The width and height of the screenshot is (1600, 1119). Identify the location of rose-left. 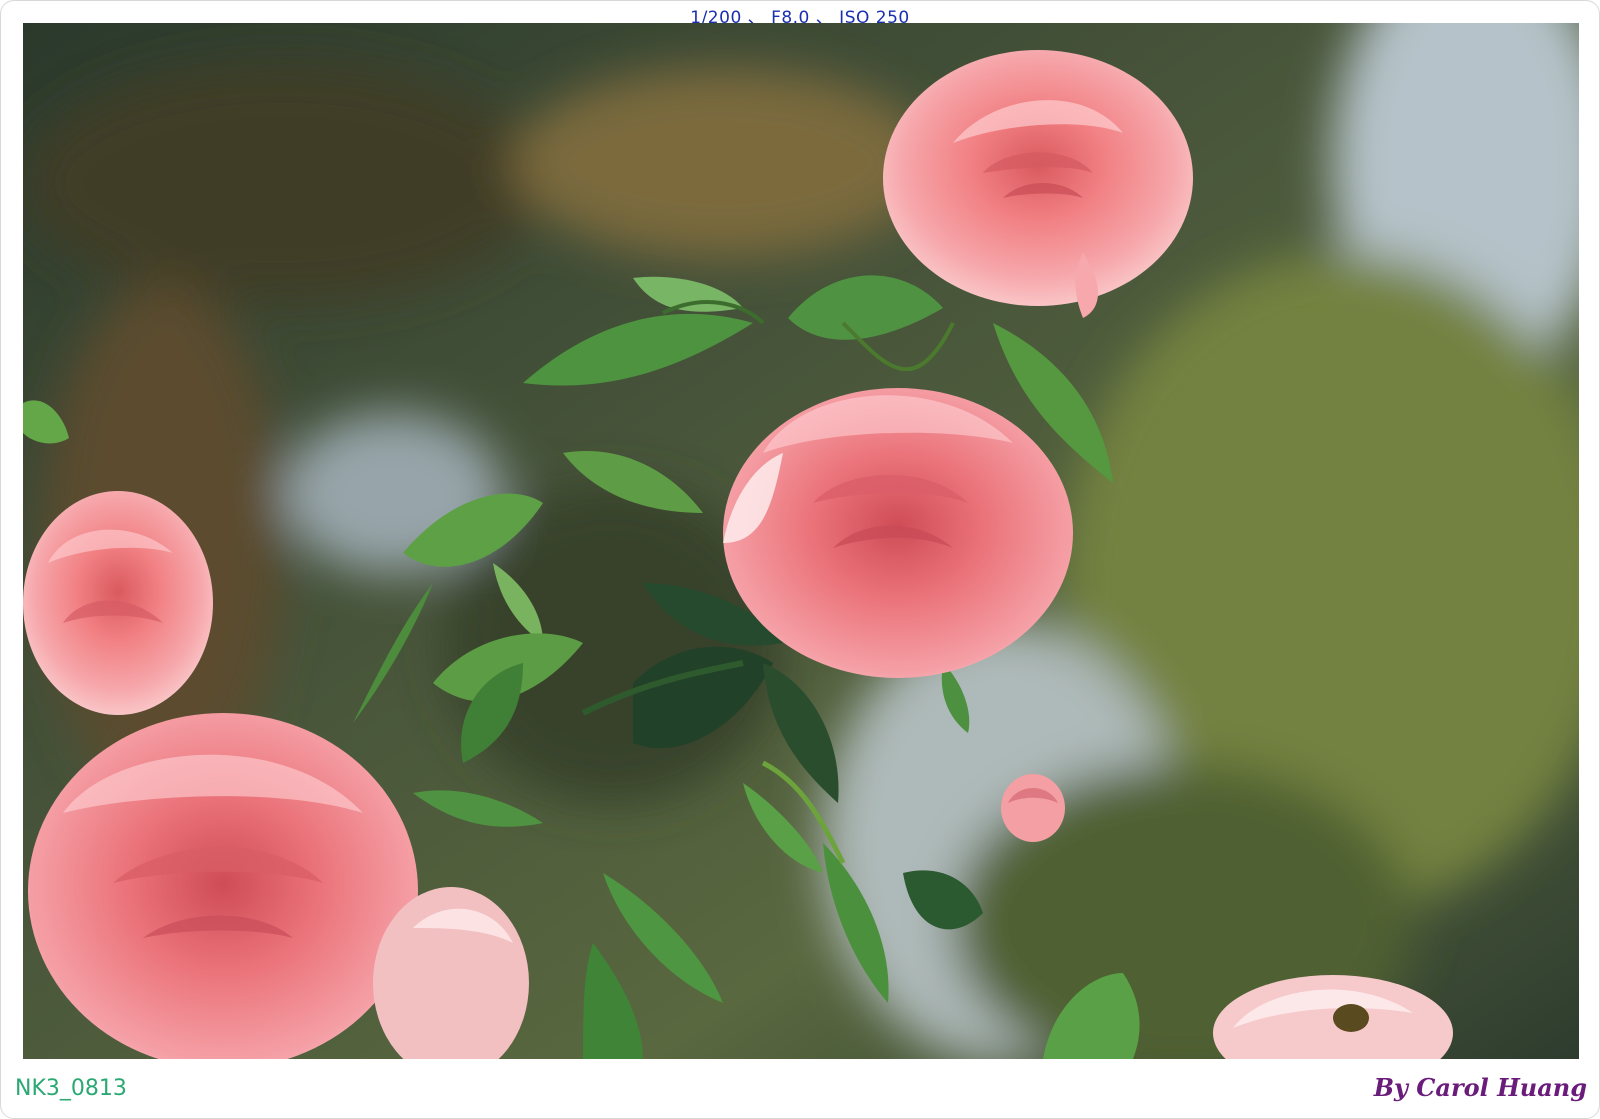
(118, 603).